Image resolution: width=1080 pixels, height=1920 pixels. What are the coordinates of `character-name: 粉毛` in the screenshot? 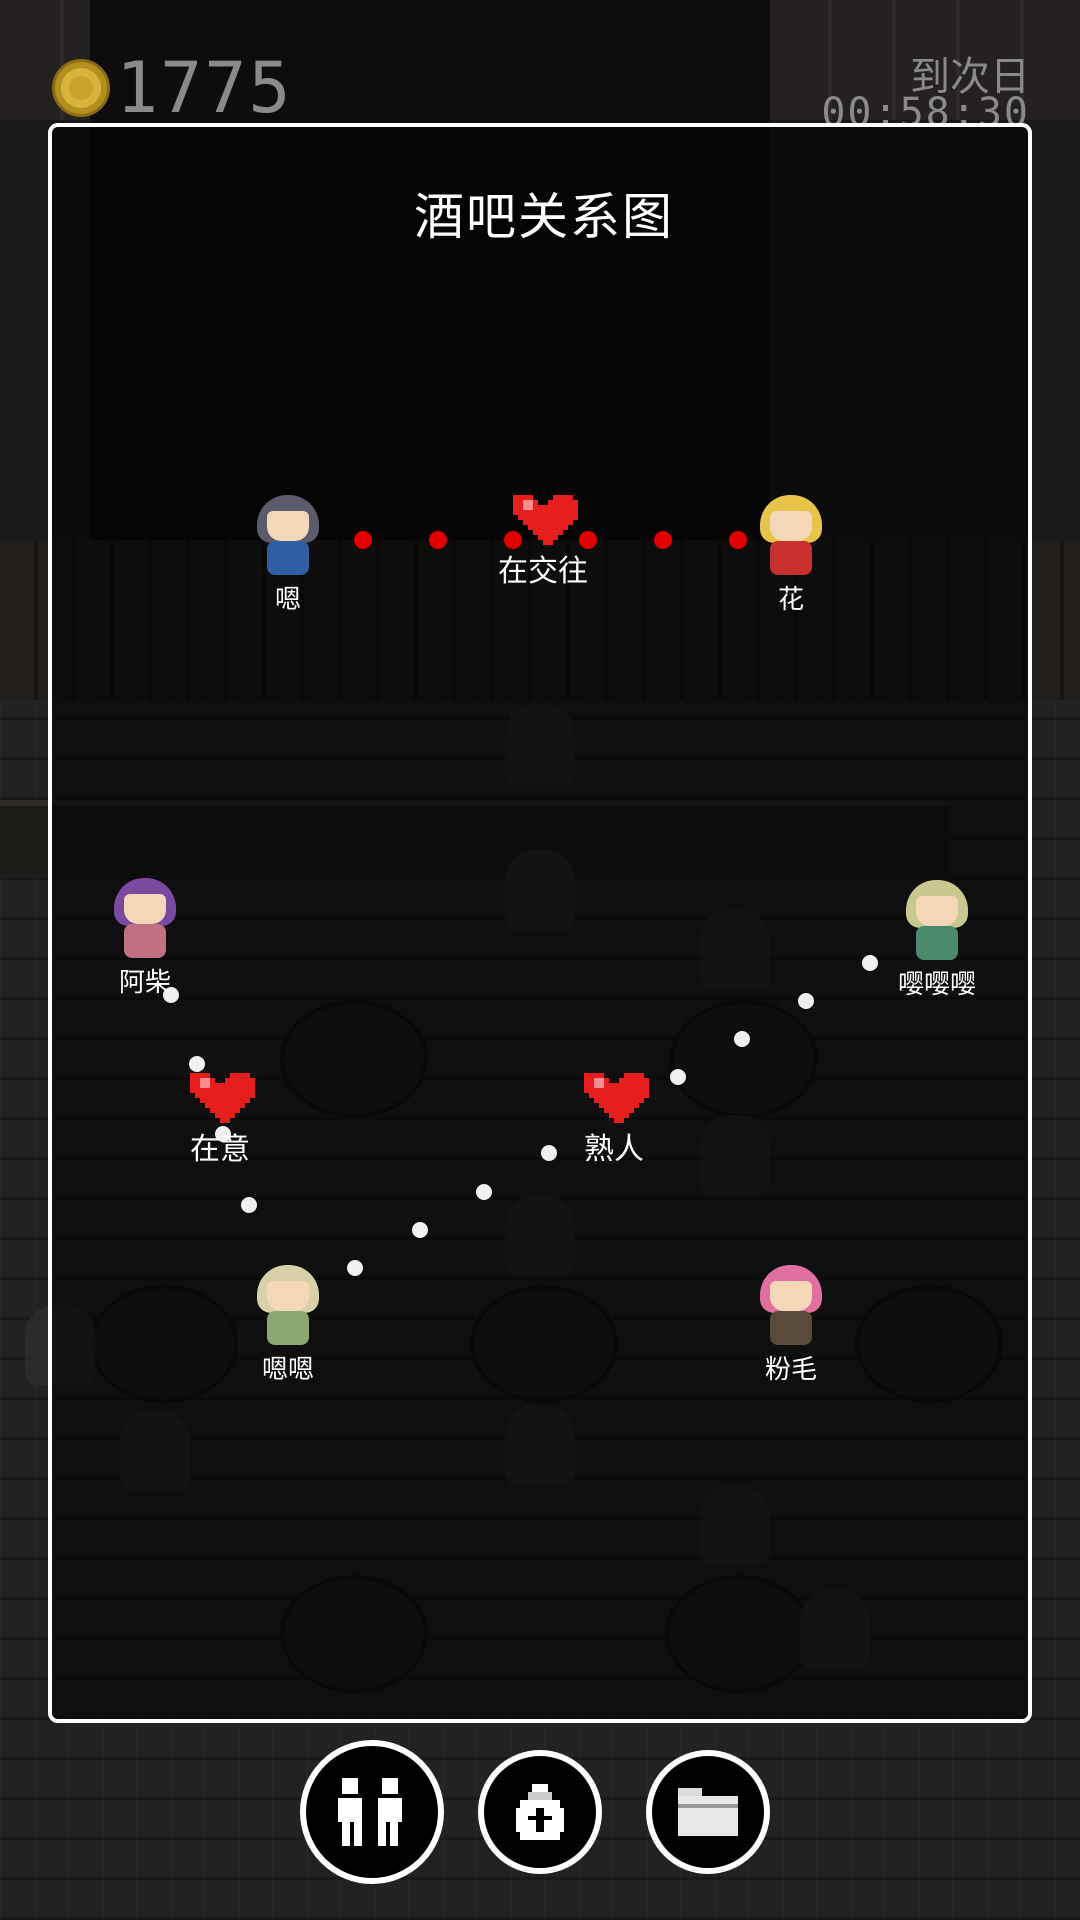 It's located at (790, 1370).